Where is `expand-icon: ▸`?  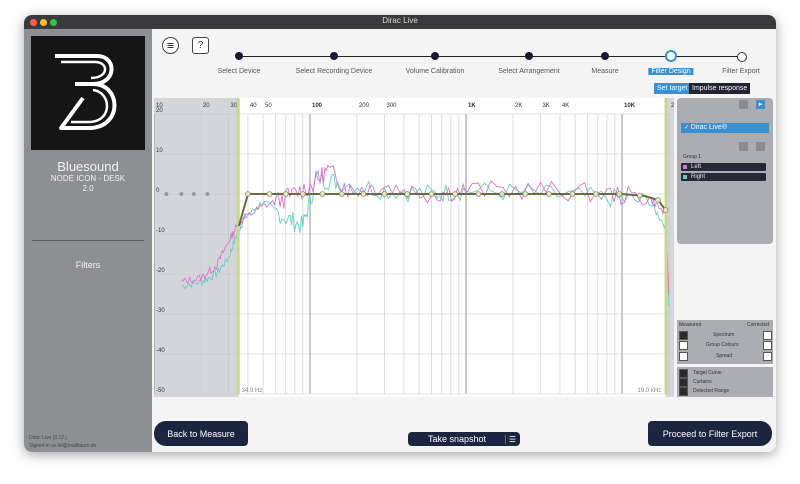
expand-icon: ▸ is located at coordinates (760, 104).